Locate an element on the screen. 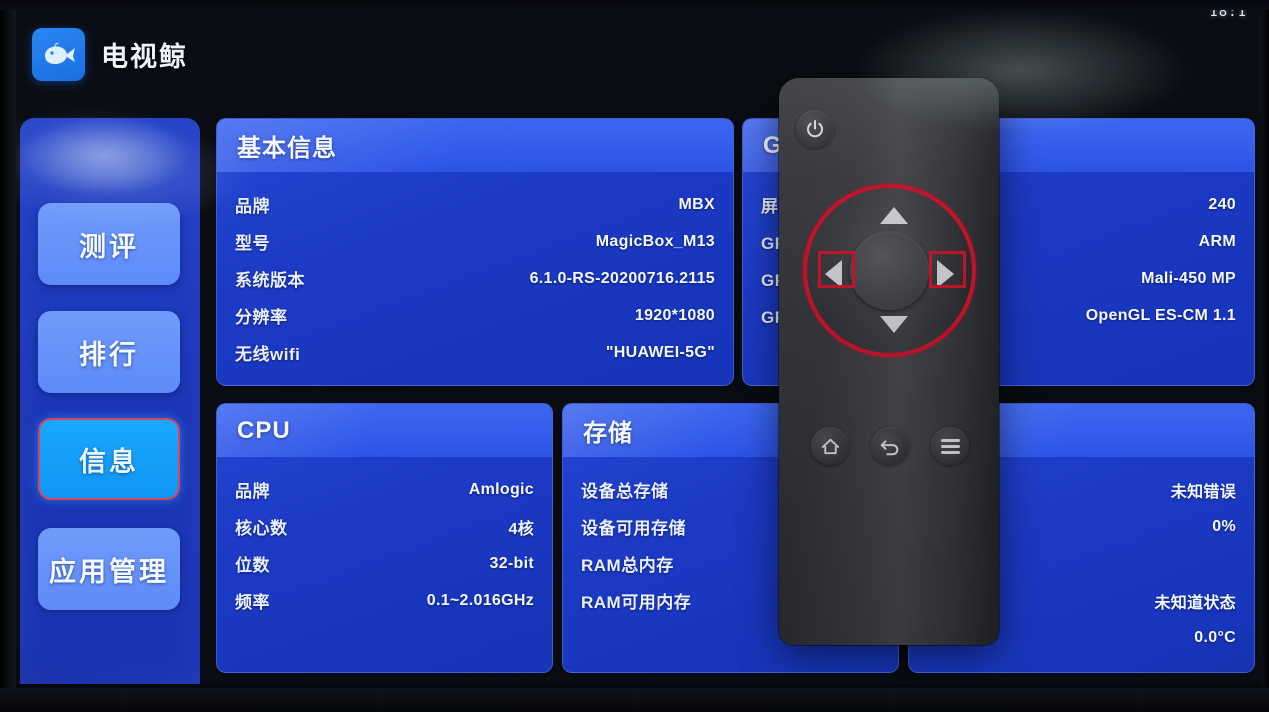 This screenshot has width=1269, height=712. row-key: 无线wifi is located at coordinates (268, 354).